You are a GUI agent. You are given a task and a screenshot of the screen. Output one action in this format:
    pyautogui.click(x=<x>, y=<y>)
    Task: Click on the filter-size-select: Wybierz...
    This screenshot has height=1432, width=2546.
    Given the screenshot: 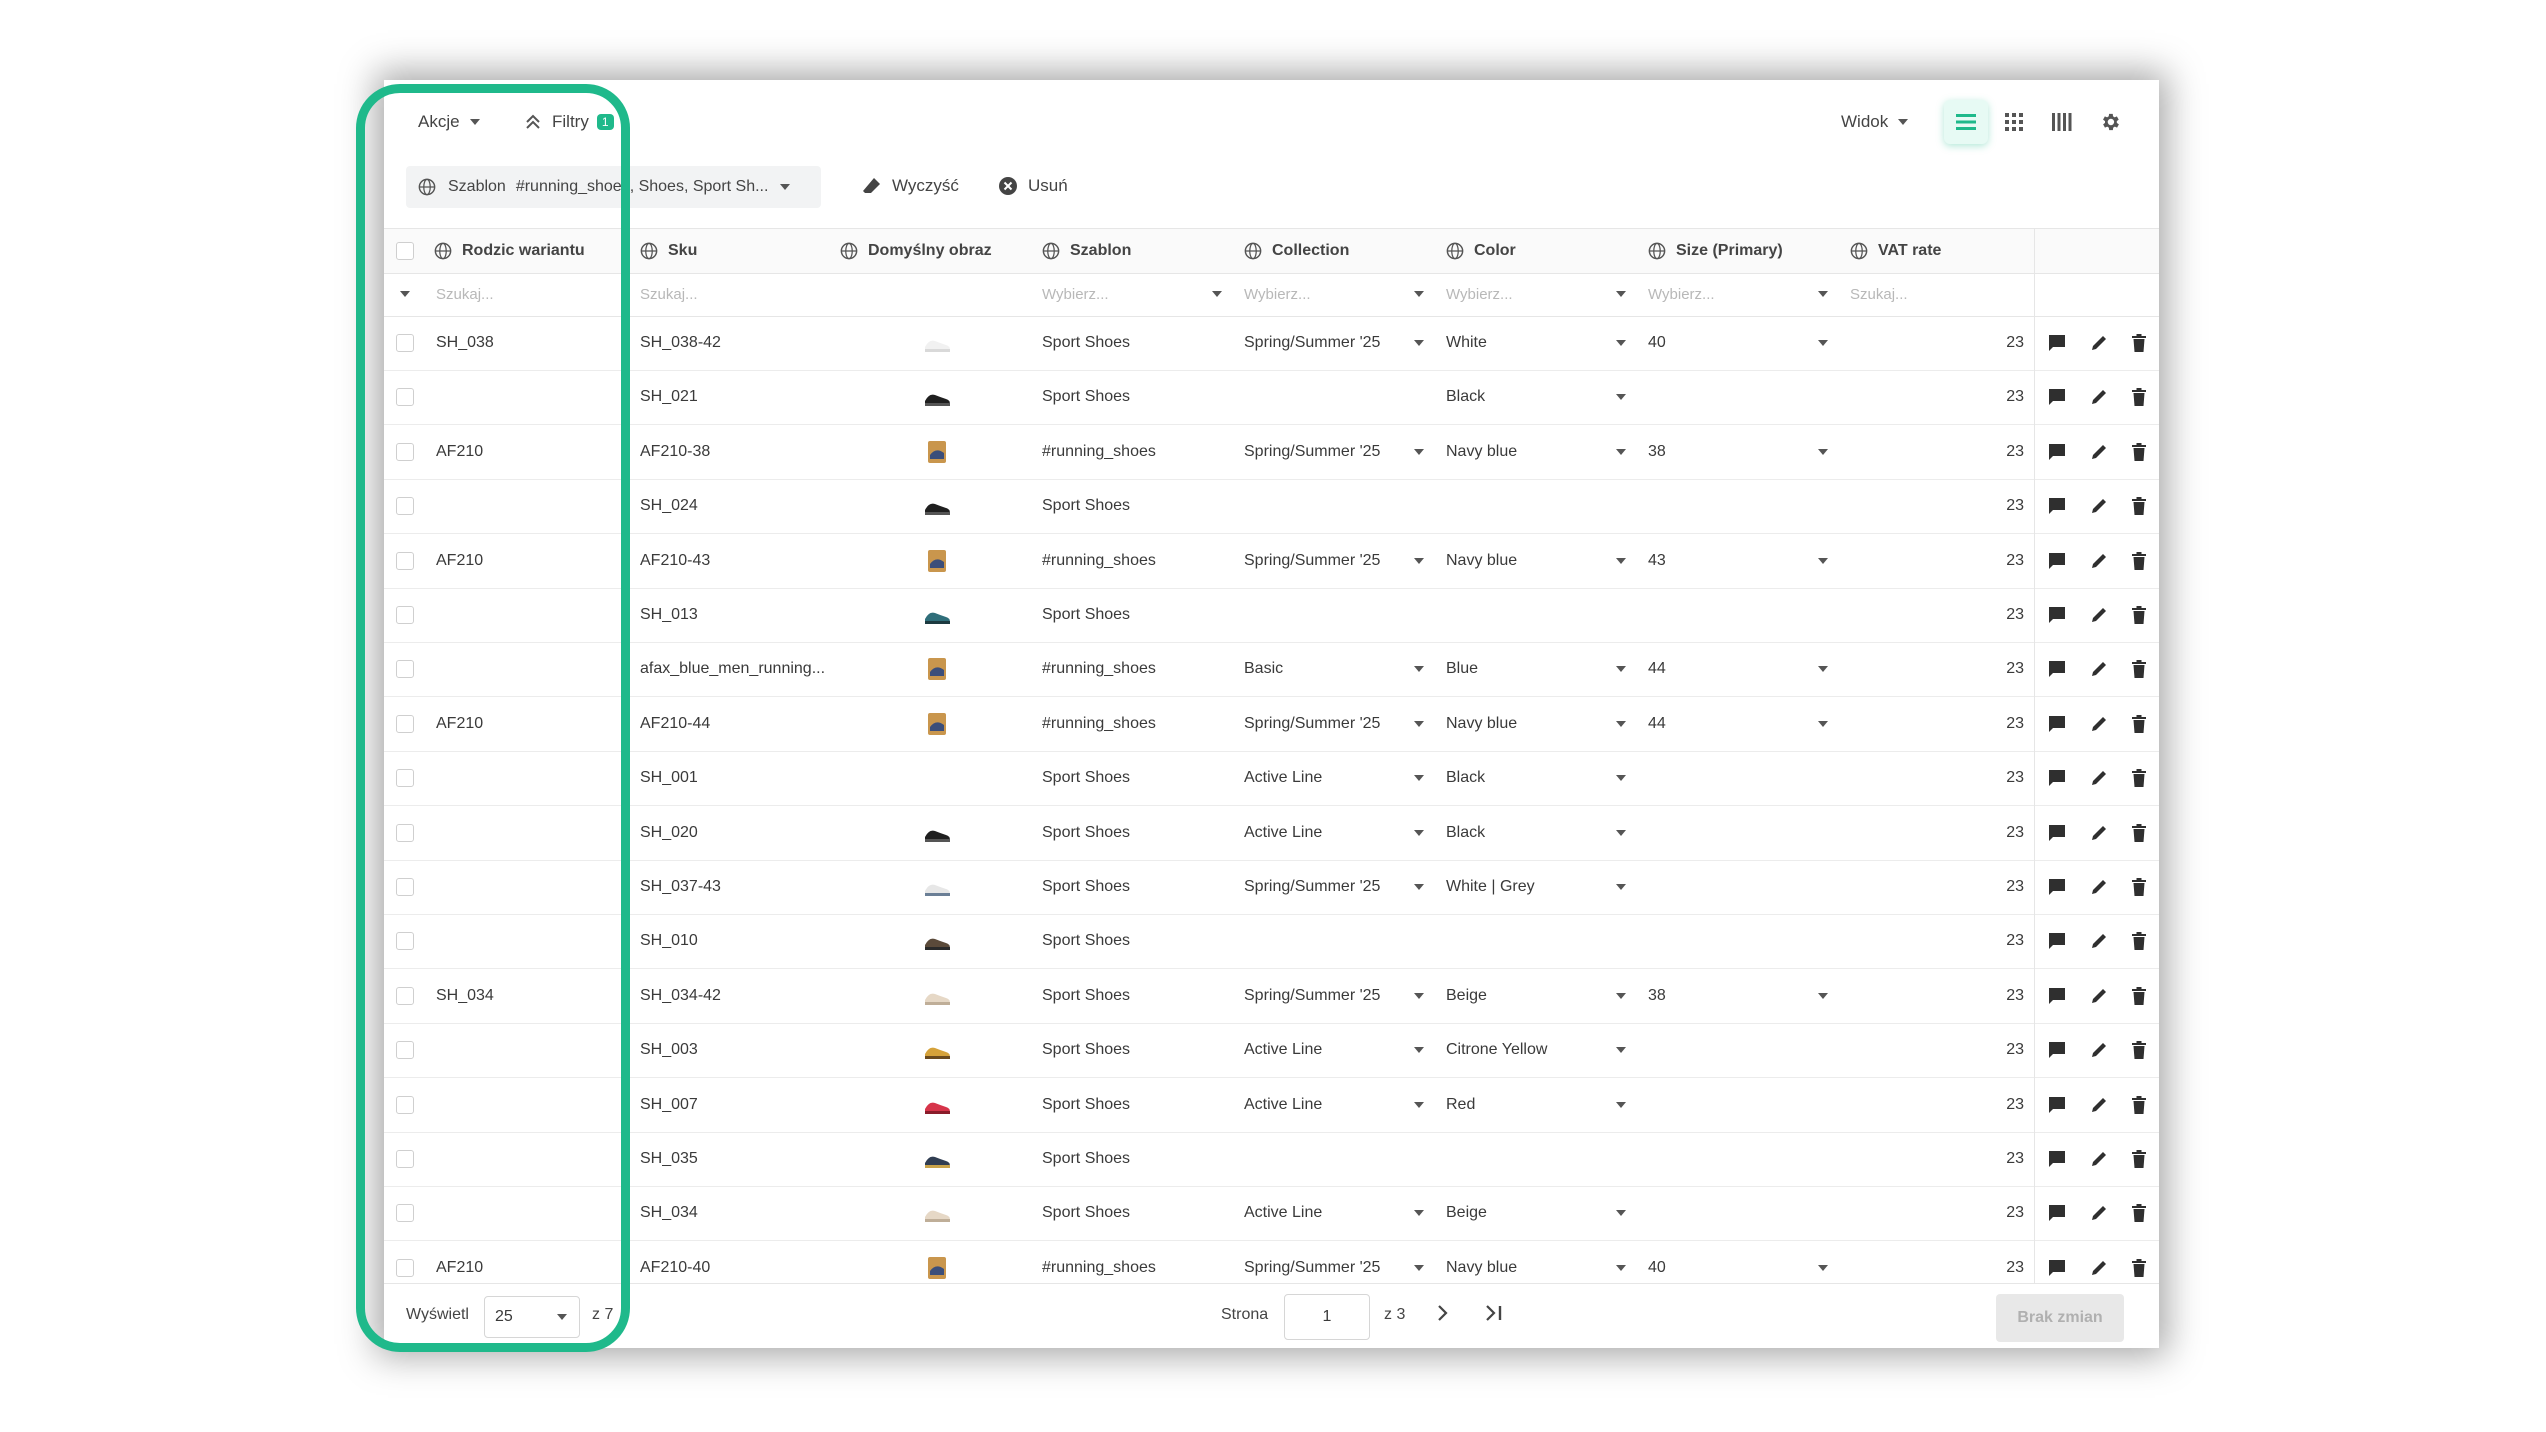 What is the action you would take?
    pyautogui.click(x=1738, y=294)
    